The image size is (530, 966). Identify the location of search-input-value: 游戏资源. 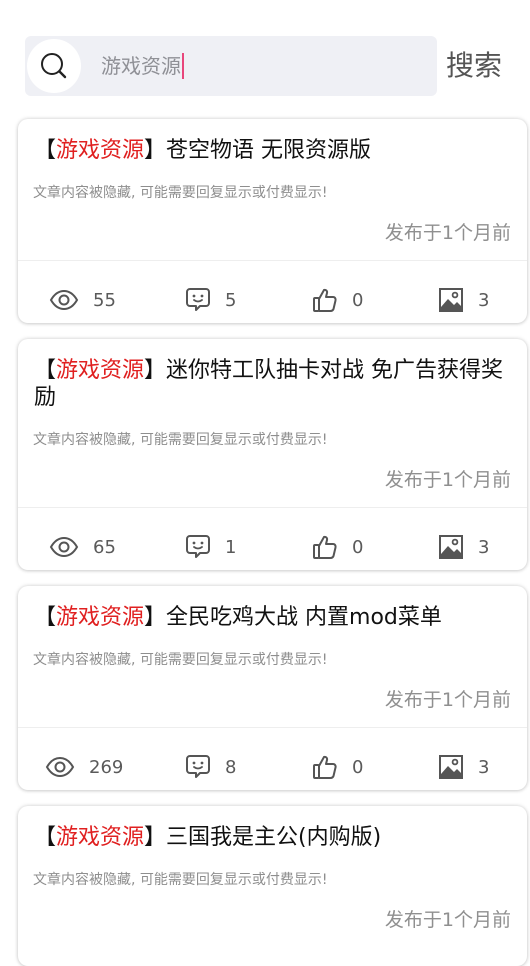
(141, 66).